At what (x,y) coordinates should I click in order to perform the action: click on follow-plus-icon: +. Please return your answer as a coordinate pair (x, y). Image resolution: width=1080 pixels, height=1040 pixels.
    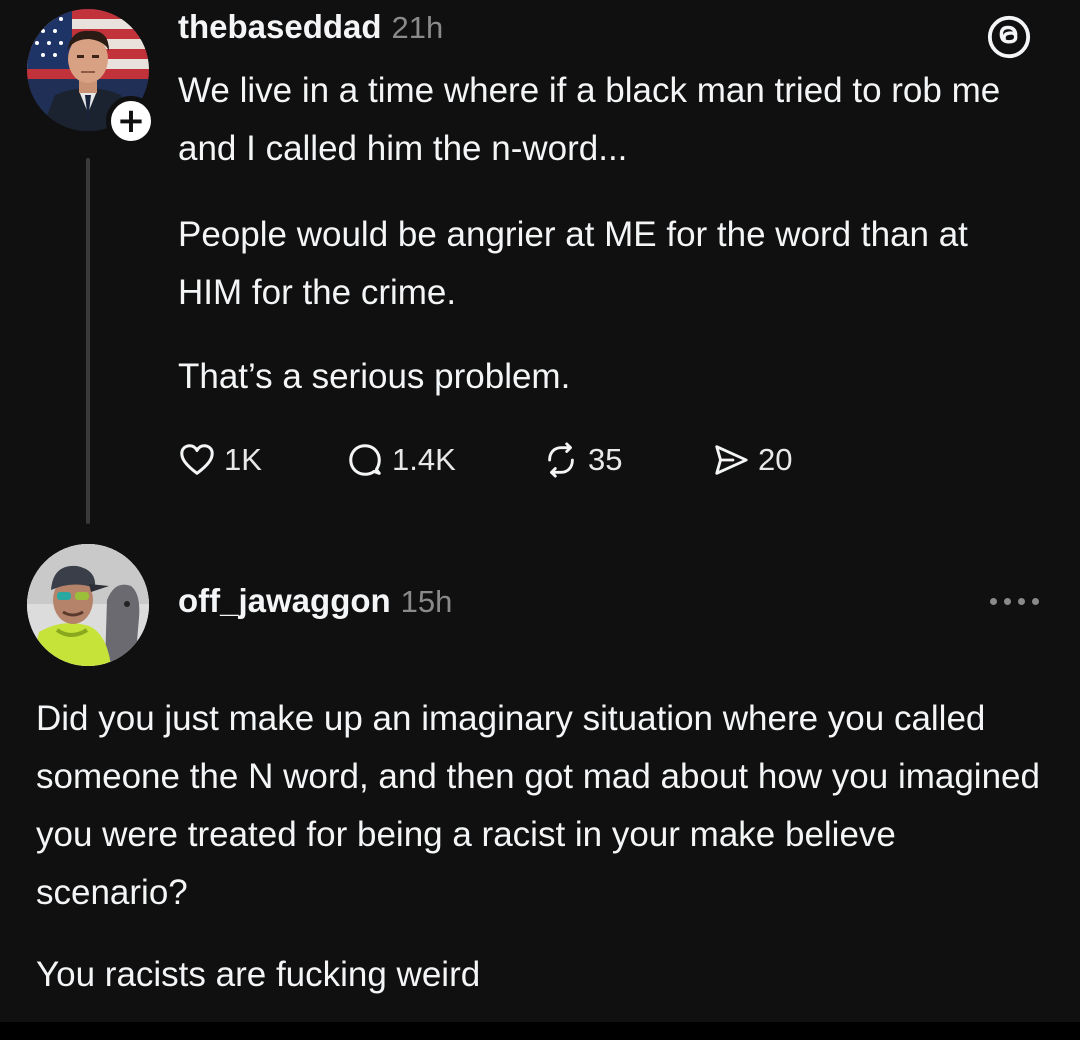
    Looking at the image, I should click on (131, 121).